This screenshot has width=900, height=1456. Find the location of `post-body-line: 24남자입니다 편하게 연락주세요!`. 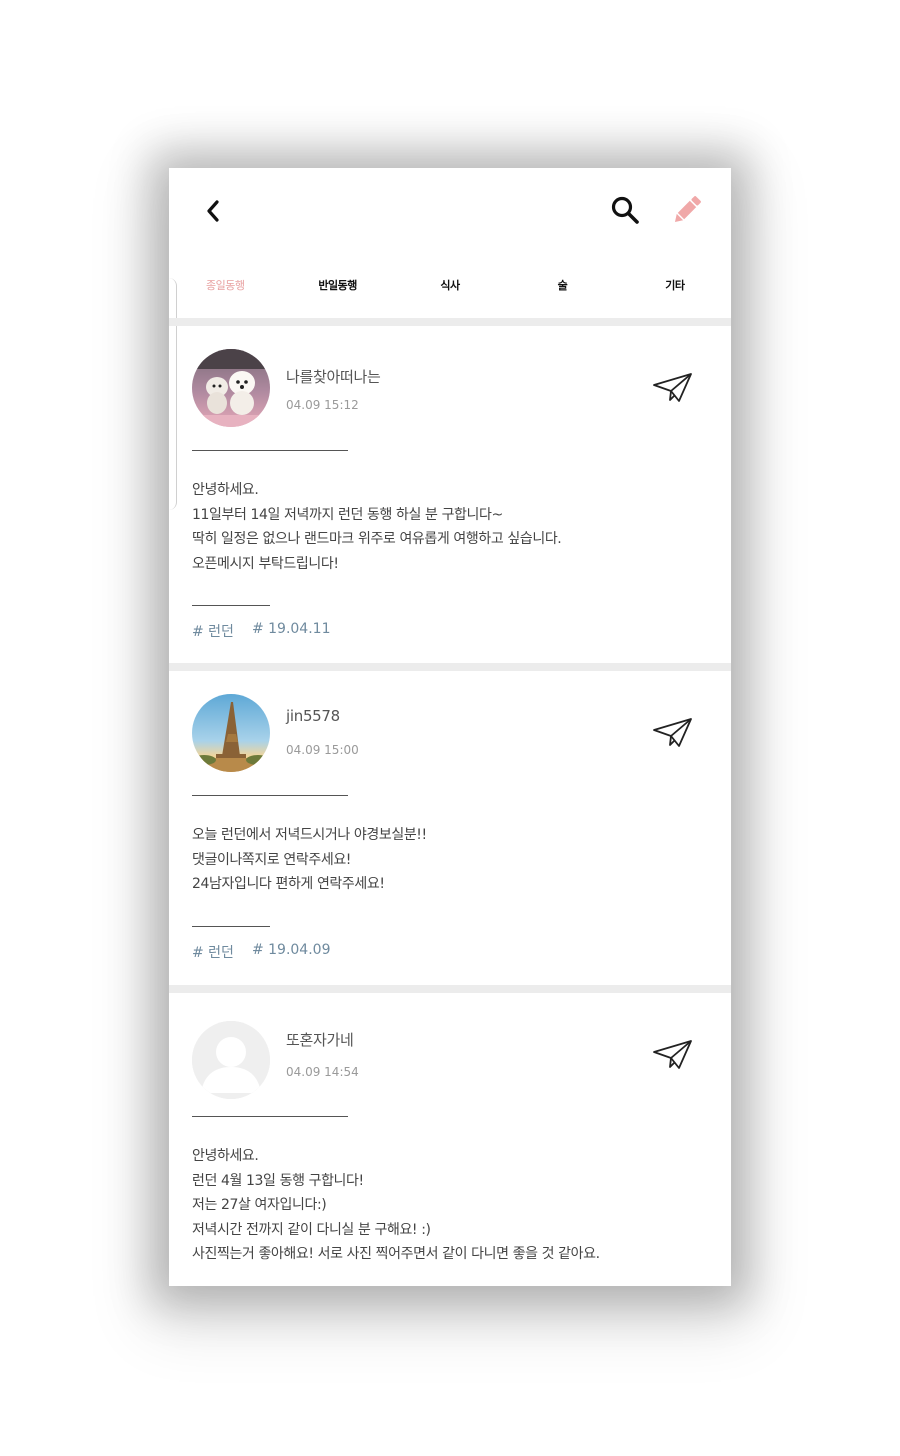

post-body-line: 24남자입니다 편하게 연락주세요! is located at coordinates (288, 884).